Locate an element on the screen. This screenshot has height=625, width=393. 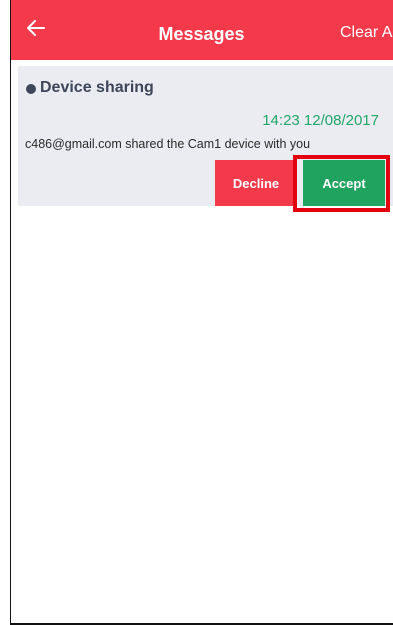
app-bar: Messages Clear All is located at coordinates (201, 30).